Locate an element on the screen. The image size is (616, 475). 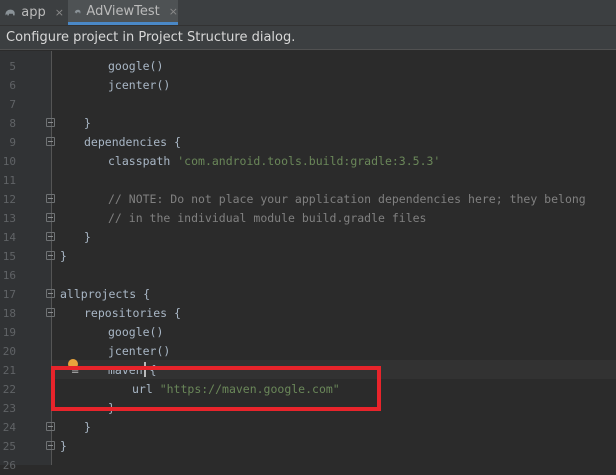
line-number: 10 is located at coordinates (9, 161).